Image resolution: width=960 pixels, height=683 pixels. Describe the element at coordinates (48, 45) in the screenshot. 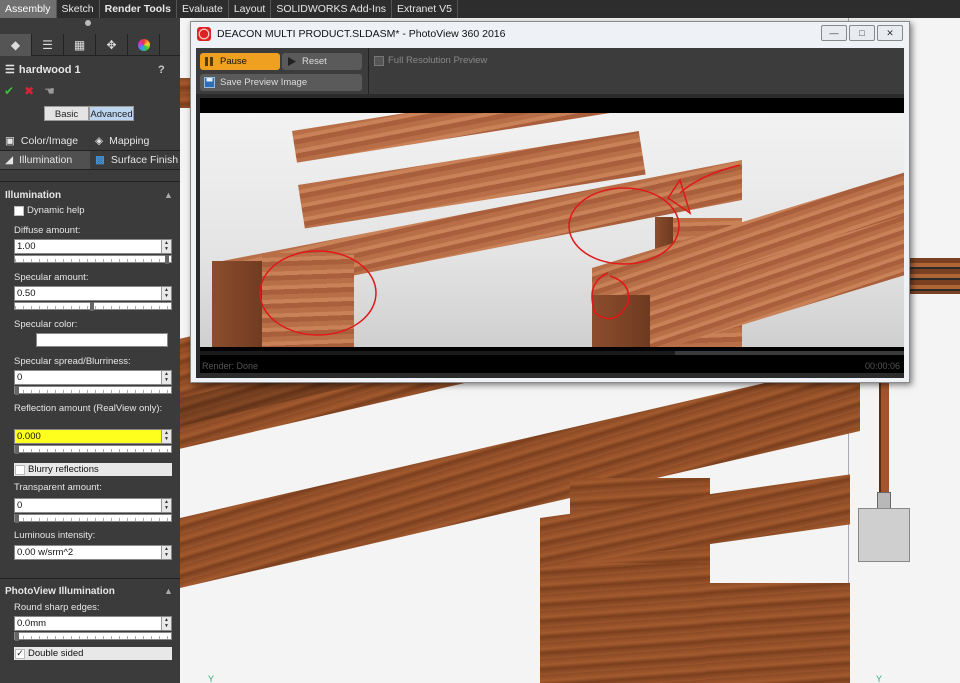

I see `feature-manager-icon: ☰` at that location.